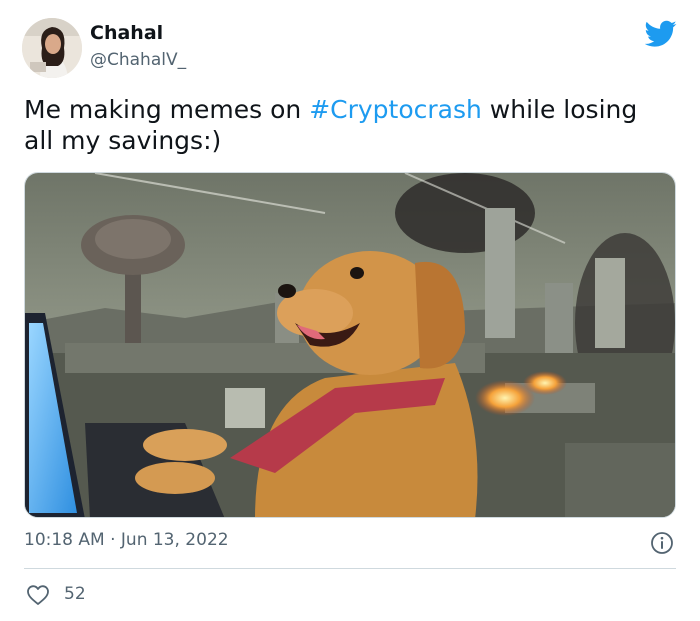  Describe the element at coordinates (52, 48) in the screenshot. I see `avatar` at that location.